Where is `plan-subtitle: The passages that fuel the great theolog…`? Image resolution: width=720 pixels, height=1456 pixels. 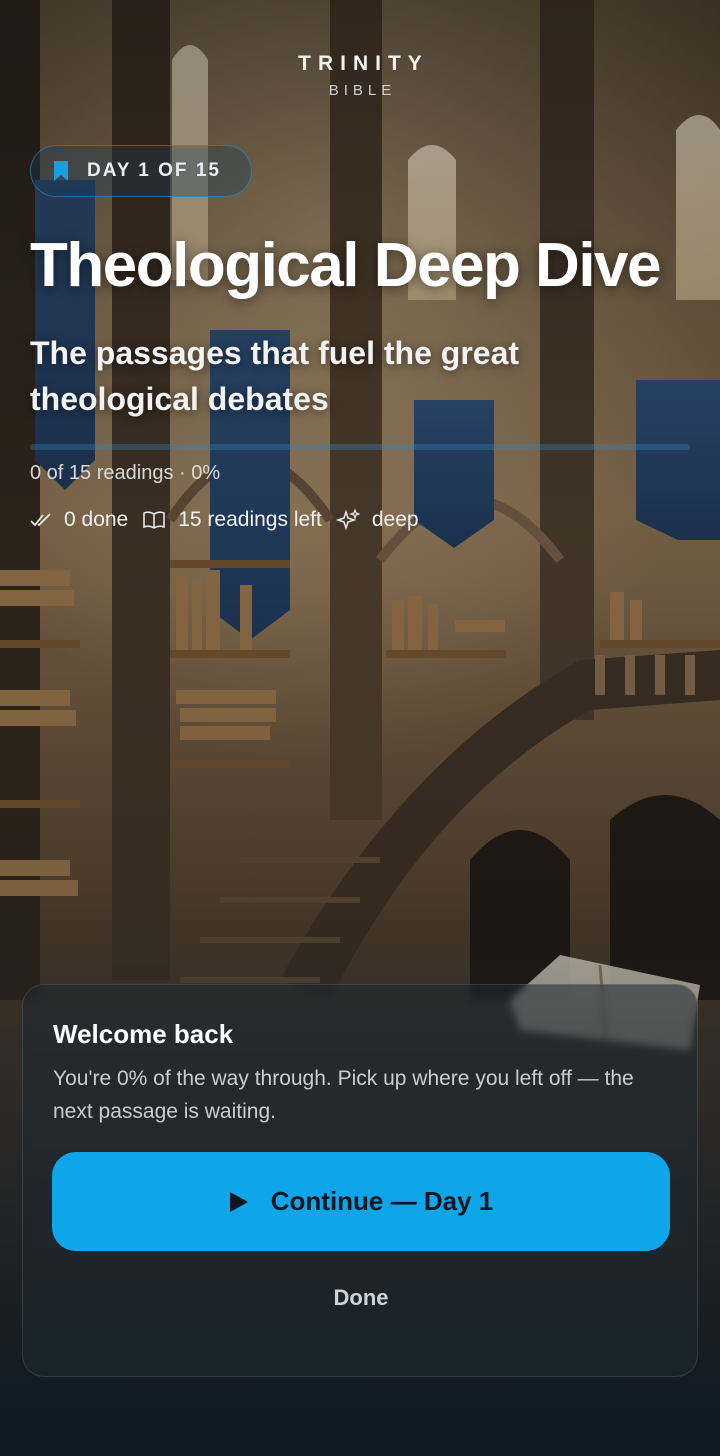
plan-subtitle: The passages that fuel the great theolog… is located at coordinates (275, 376).